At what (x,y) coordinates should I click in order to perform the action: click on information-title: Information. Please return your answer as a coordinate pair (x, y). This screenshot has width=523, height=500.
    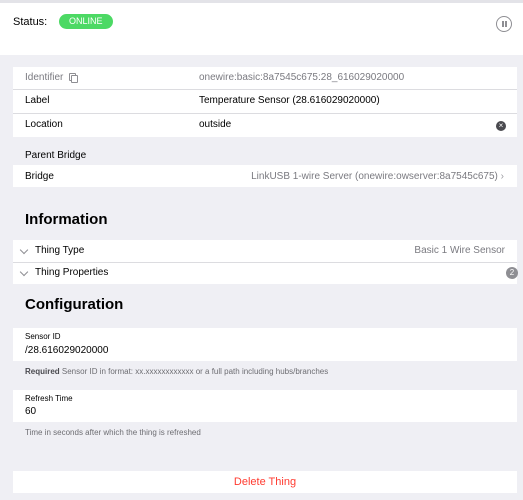
    Looking at the image, I should click on (66, 219).